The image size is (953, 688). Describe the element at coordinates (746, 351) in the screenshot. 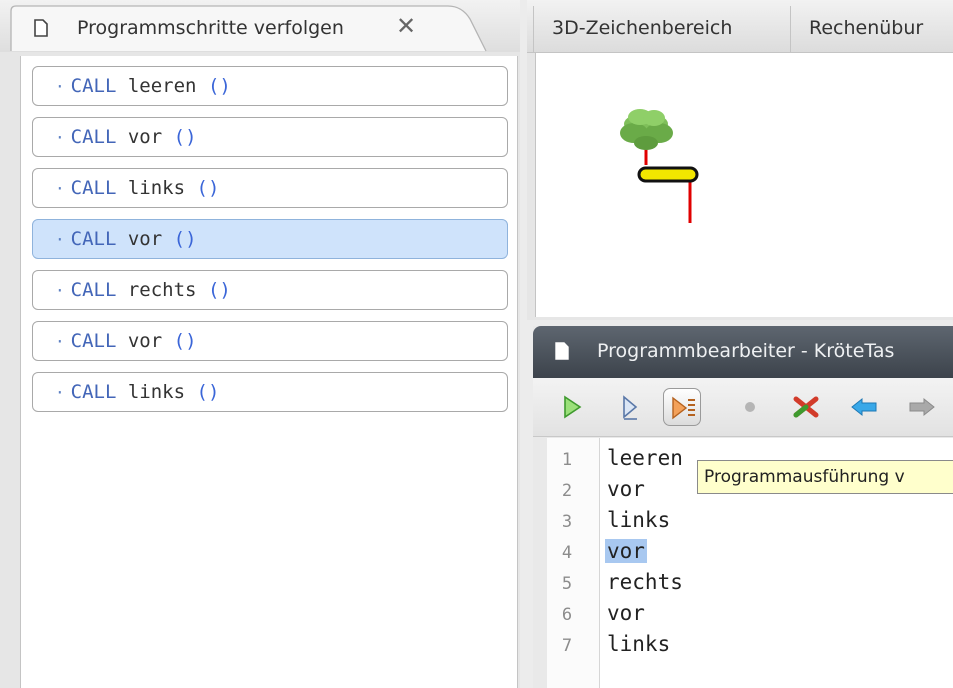

I see `editor-title: Programmbearbeiter - KröteTas` at that location.